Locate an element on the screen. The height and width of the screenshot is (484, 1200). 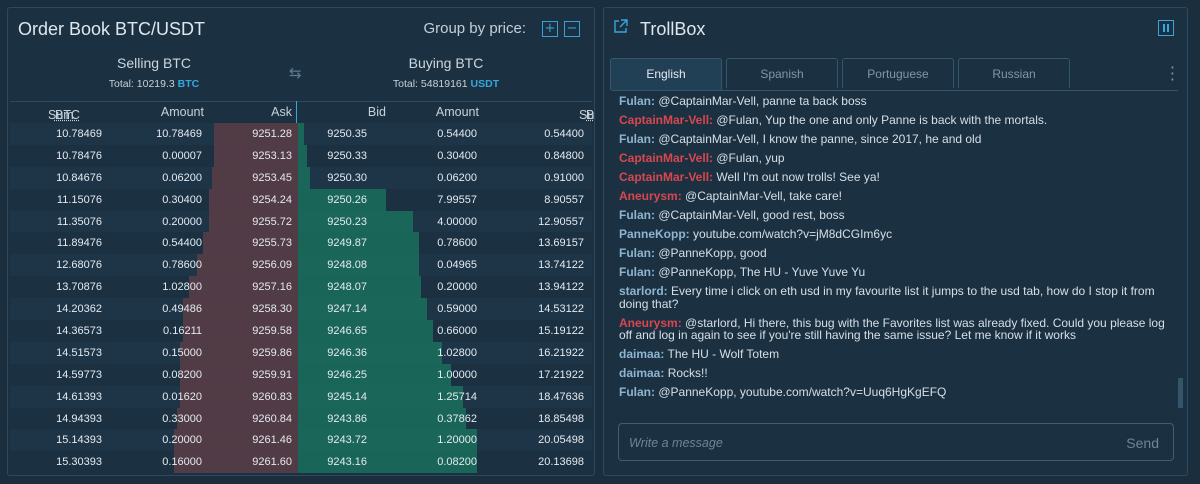
cell-amount2: 1.02800 is located at coordinates (457, 352).